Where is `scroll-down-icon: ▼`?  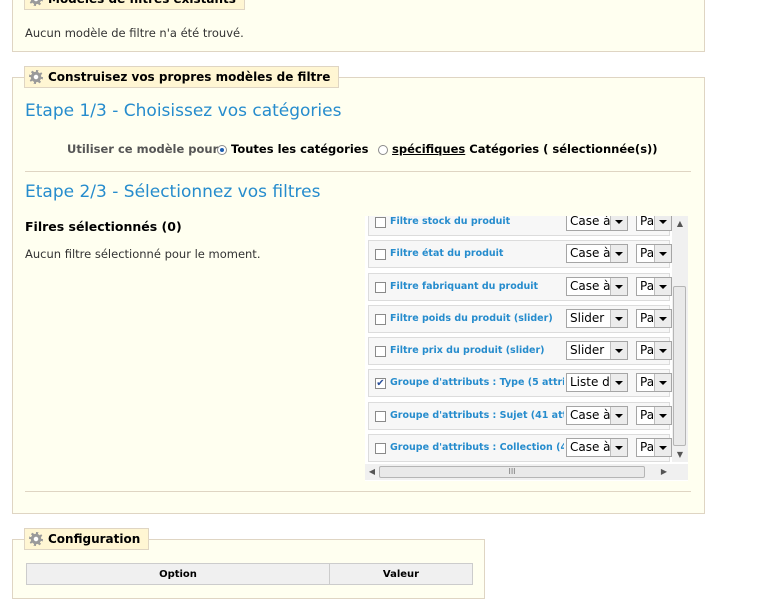 scroll-down-icon: ▼ is located at coordinates (680, 454).